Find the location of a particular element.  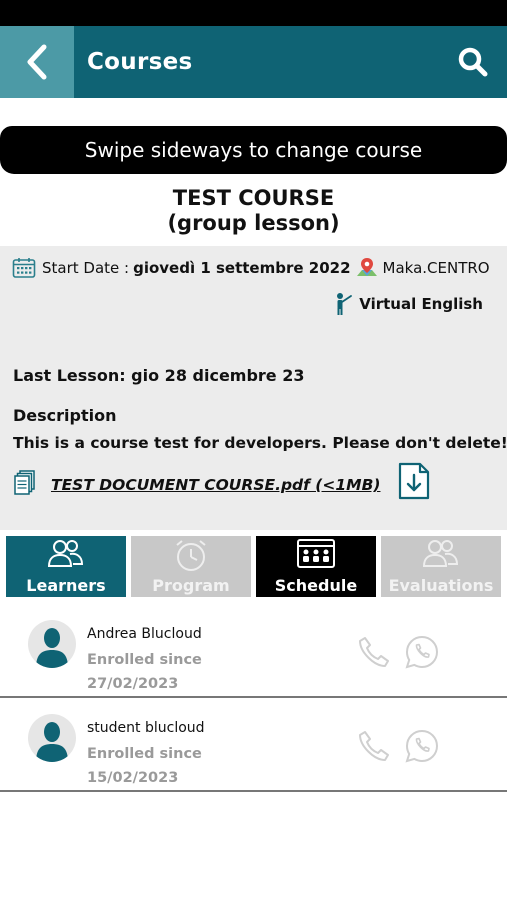

tab-program: Program is located at coordinates (191, 566).